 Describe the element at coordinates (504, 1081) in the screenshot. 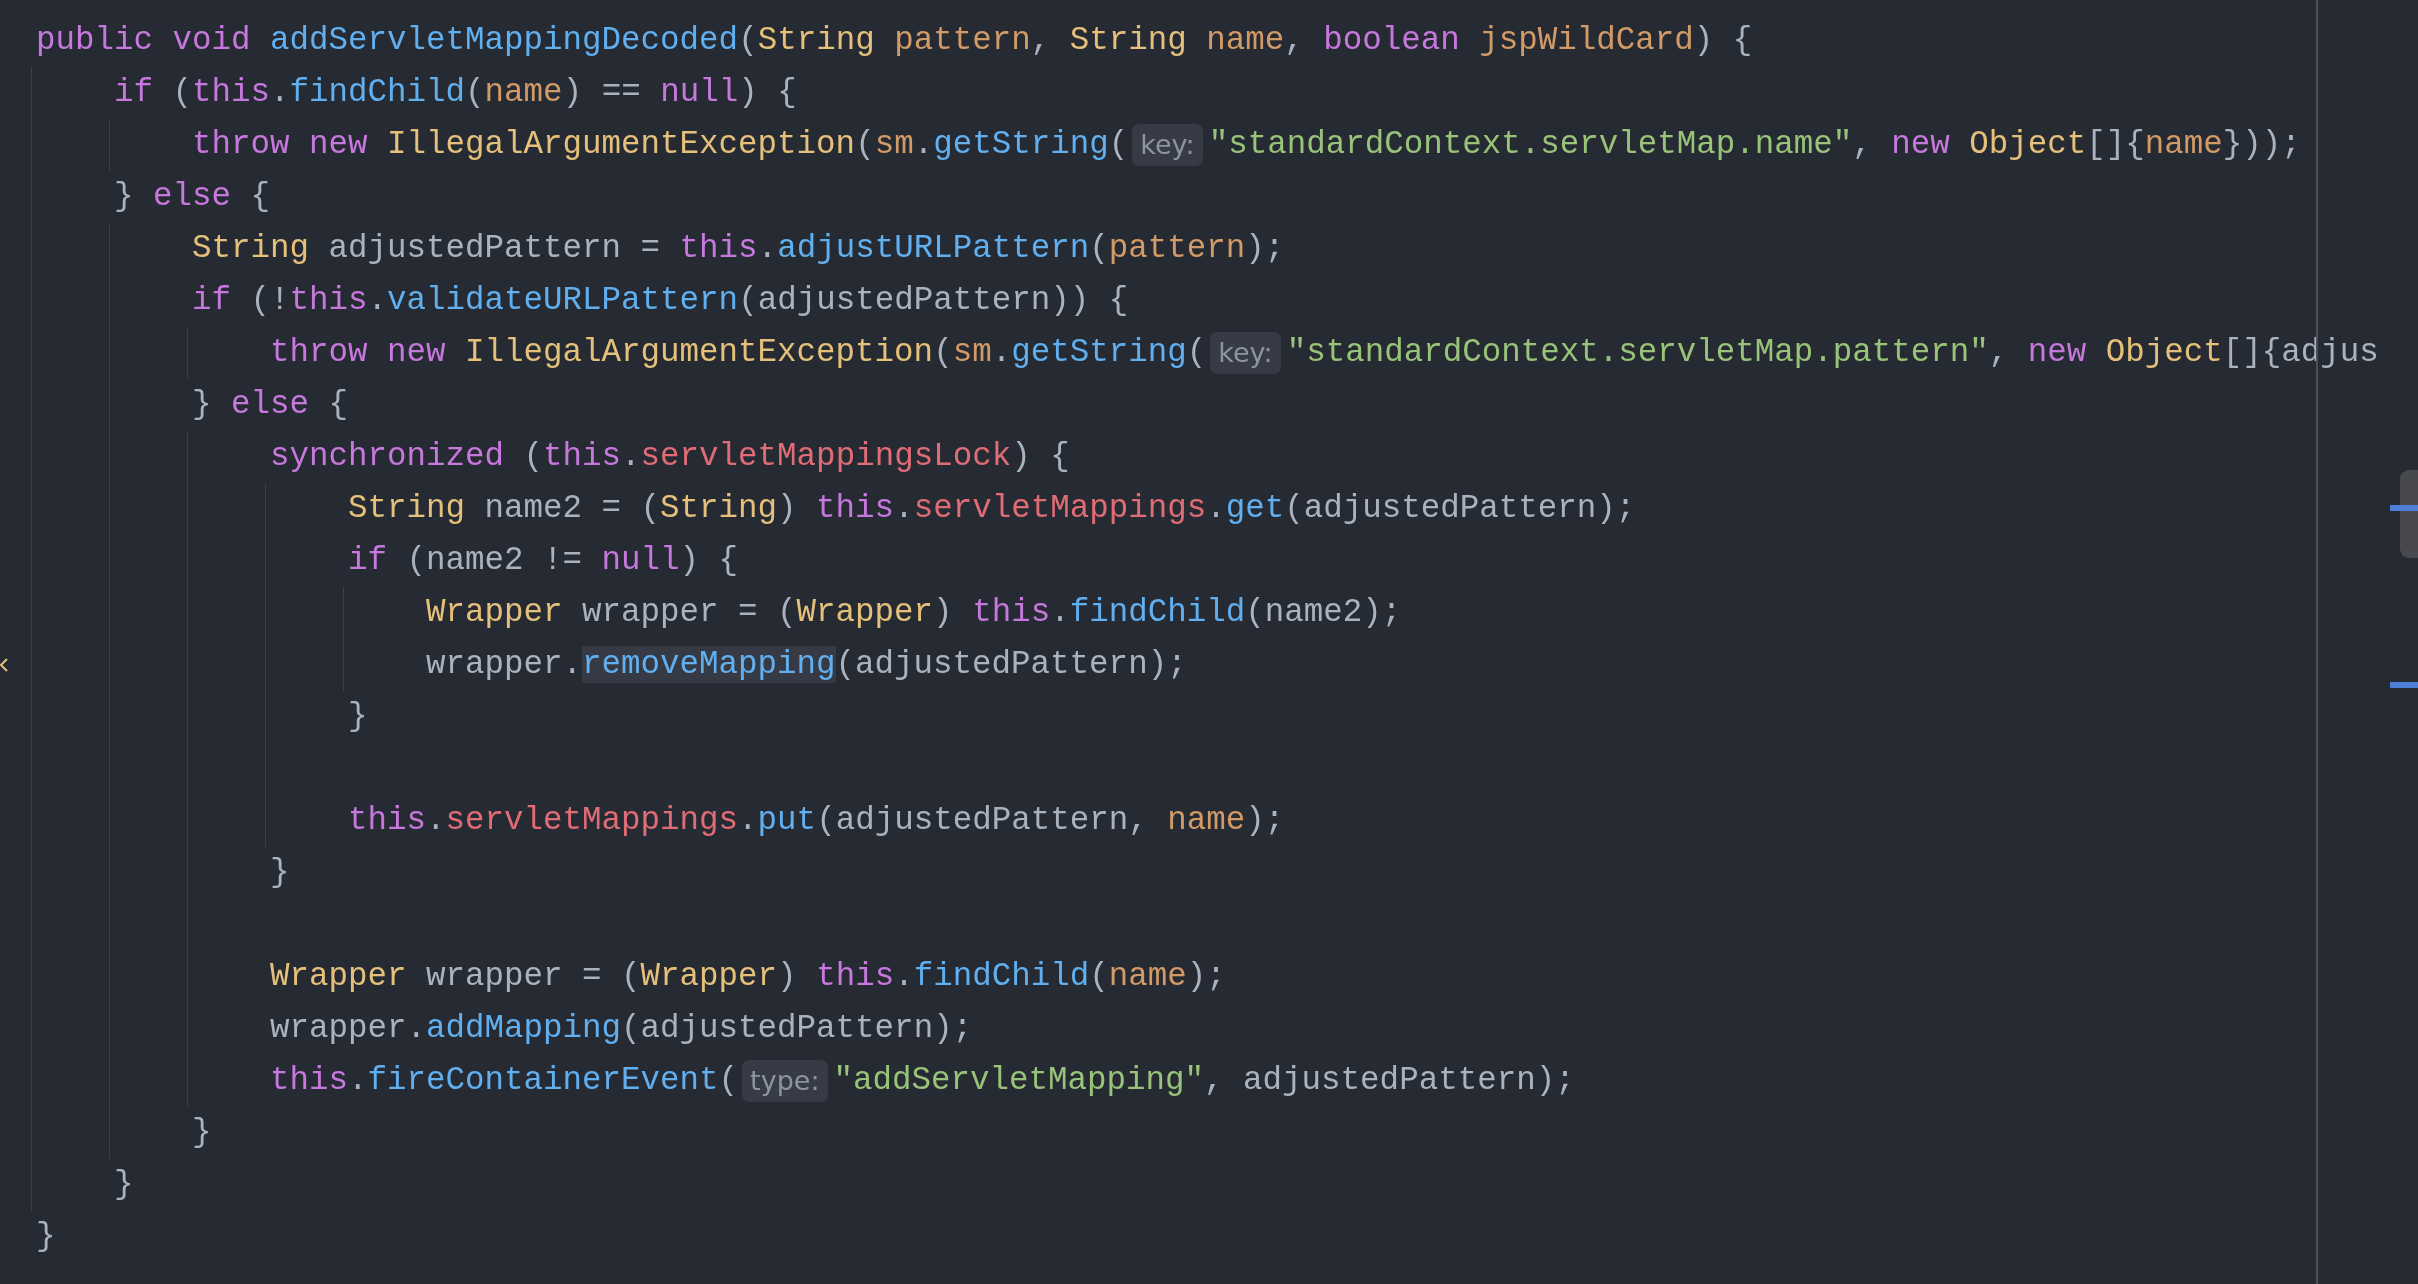

I see `code-text: this.fireContainerEvent(` at that location.